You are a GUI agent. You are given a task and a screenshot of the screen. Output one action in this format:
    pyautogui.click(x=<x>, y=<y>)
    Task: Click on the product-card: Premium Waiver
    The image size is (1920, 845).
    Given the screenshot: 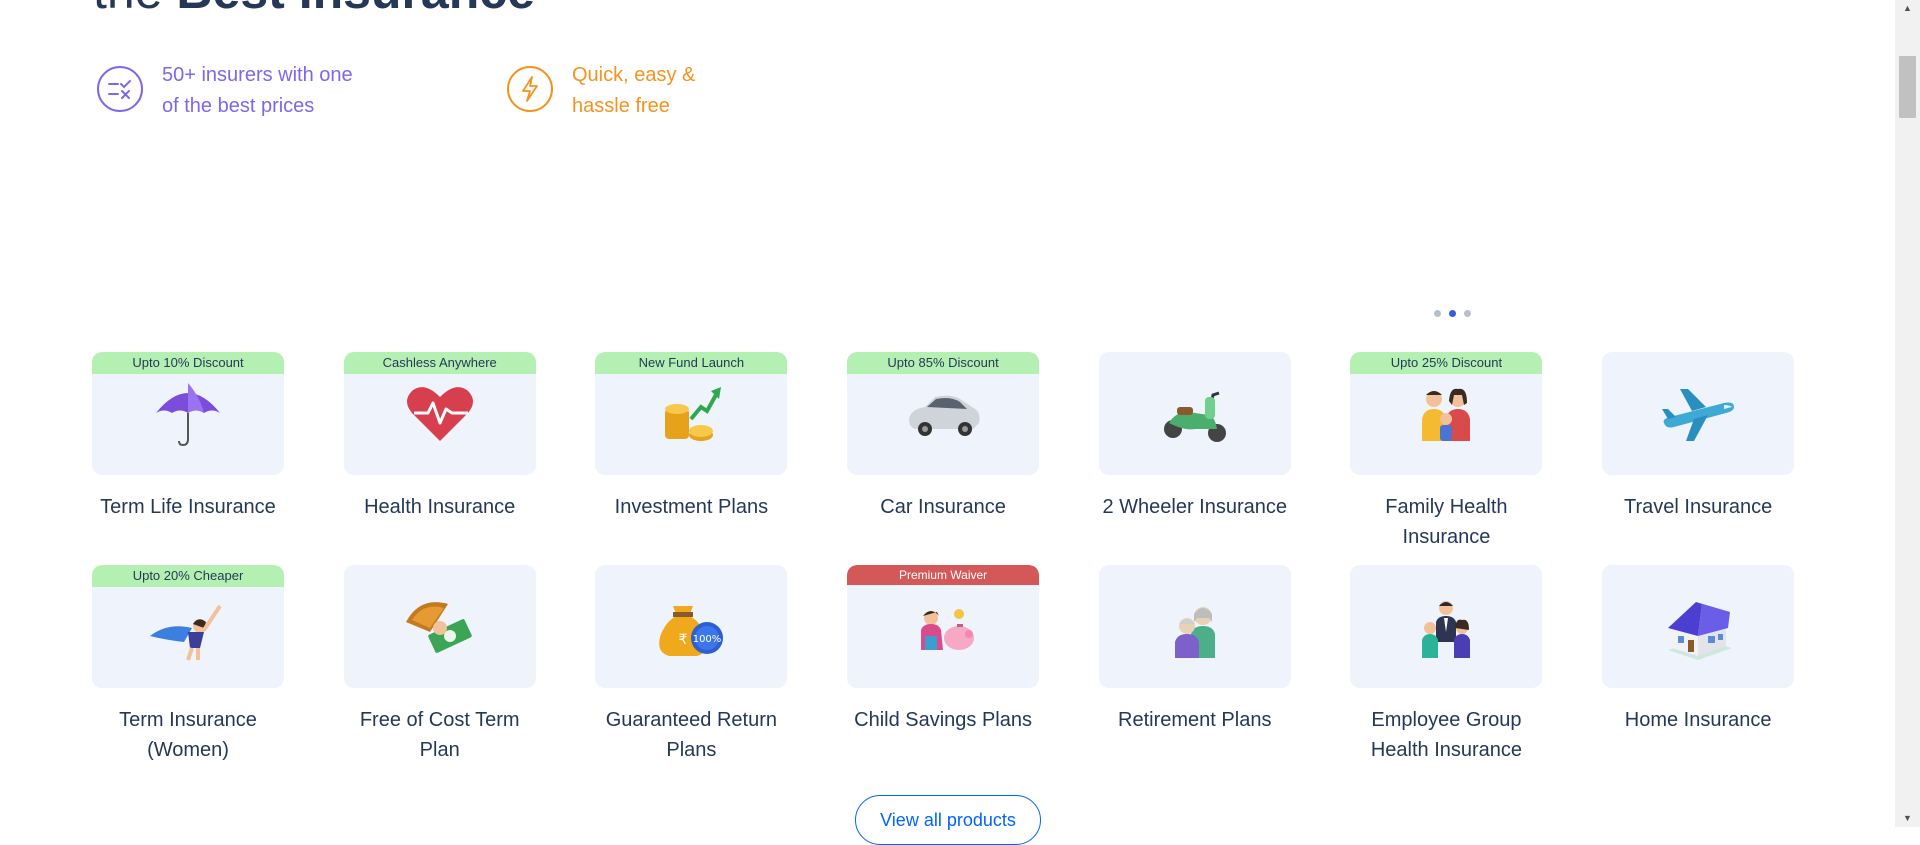 What is the action you would take?
    pyautogui.click(x=943, y=626)
    